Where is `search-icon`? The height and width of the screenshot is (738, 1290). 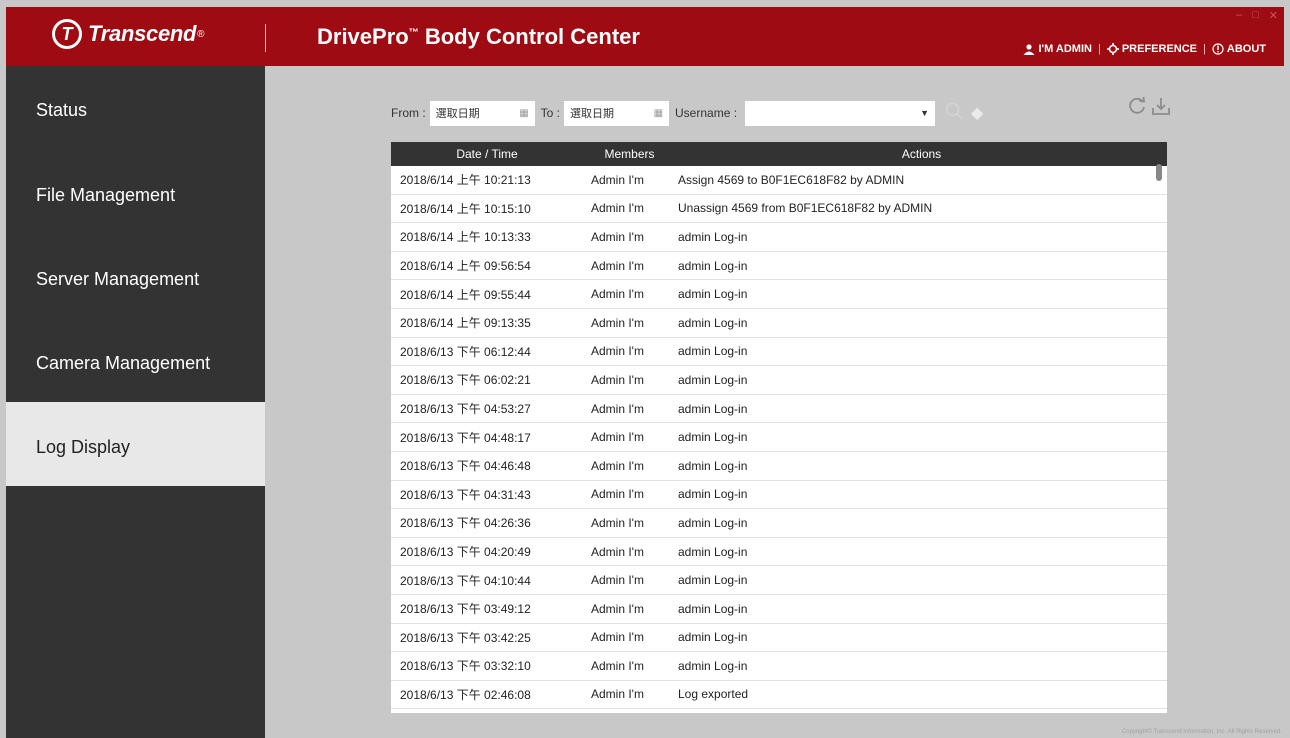 search-icon is located at coordinates (954, 113).